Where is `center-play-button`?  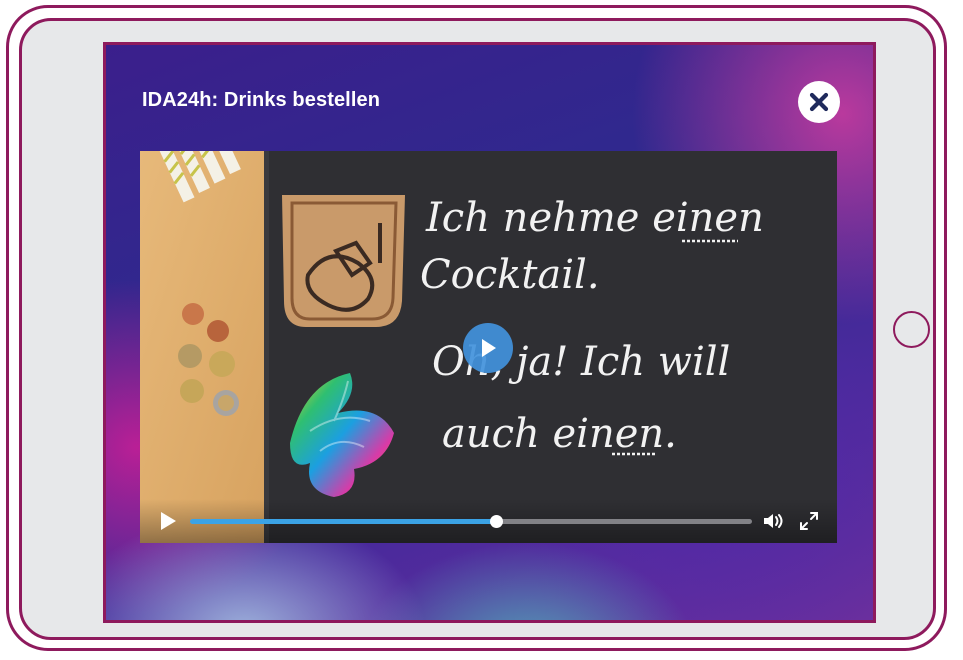
center-play-button is located at coordinates (488, 348).